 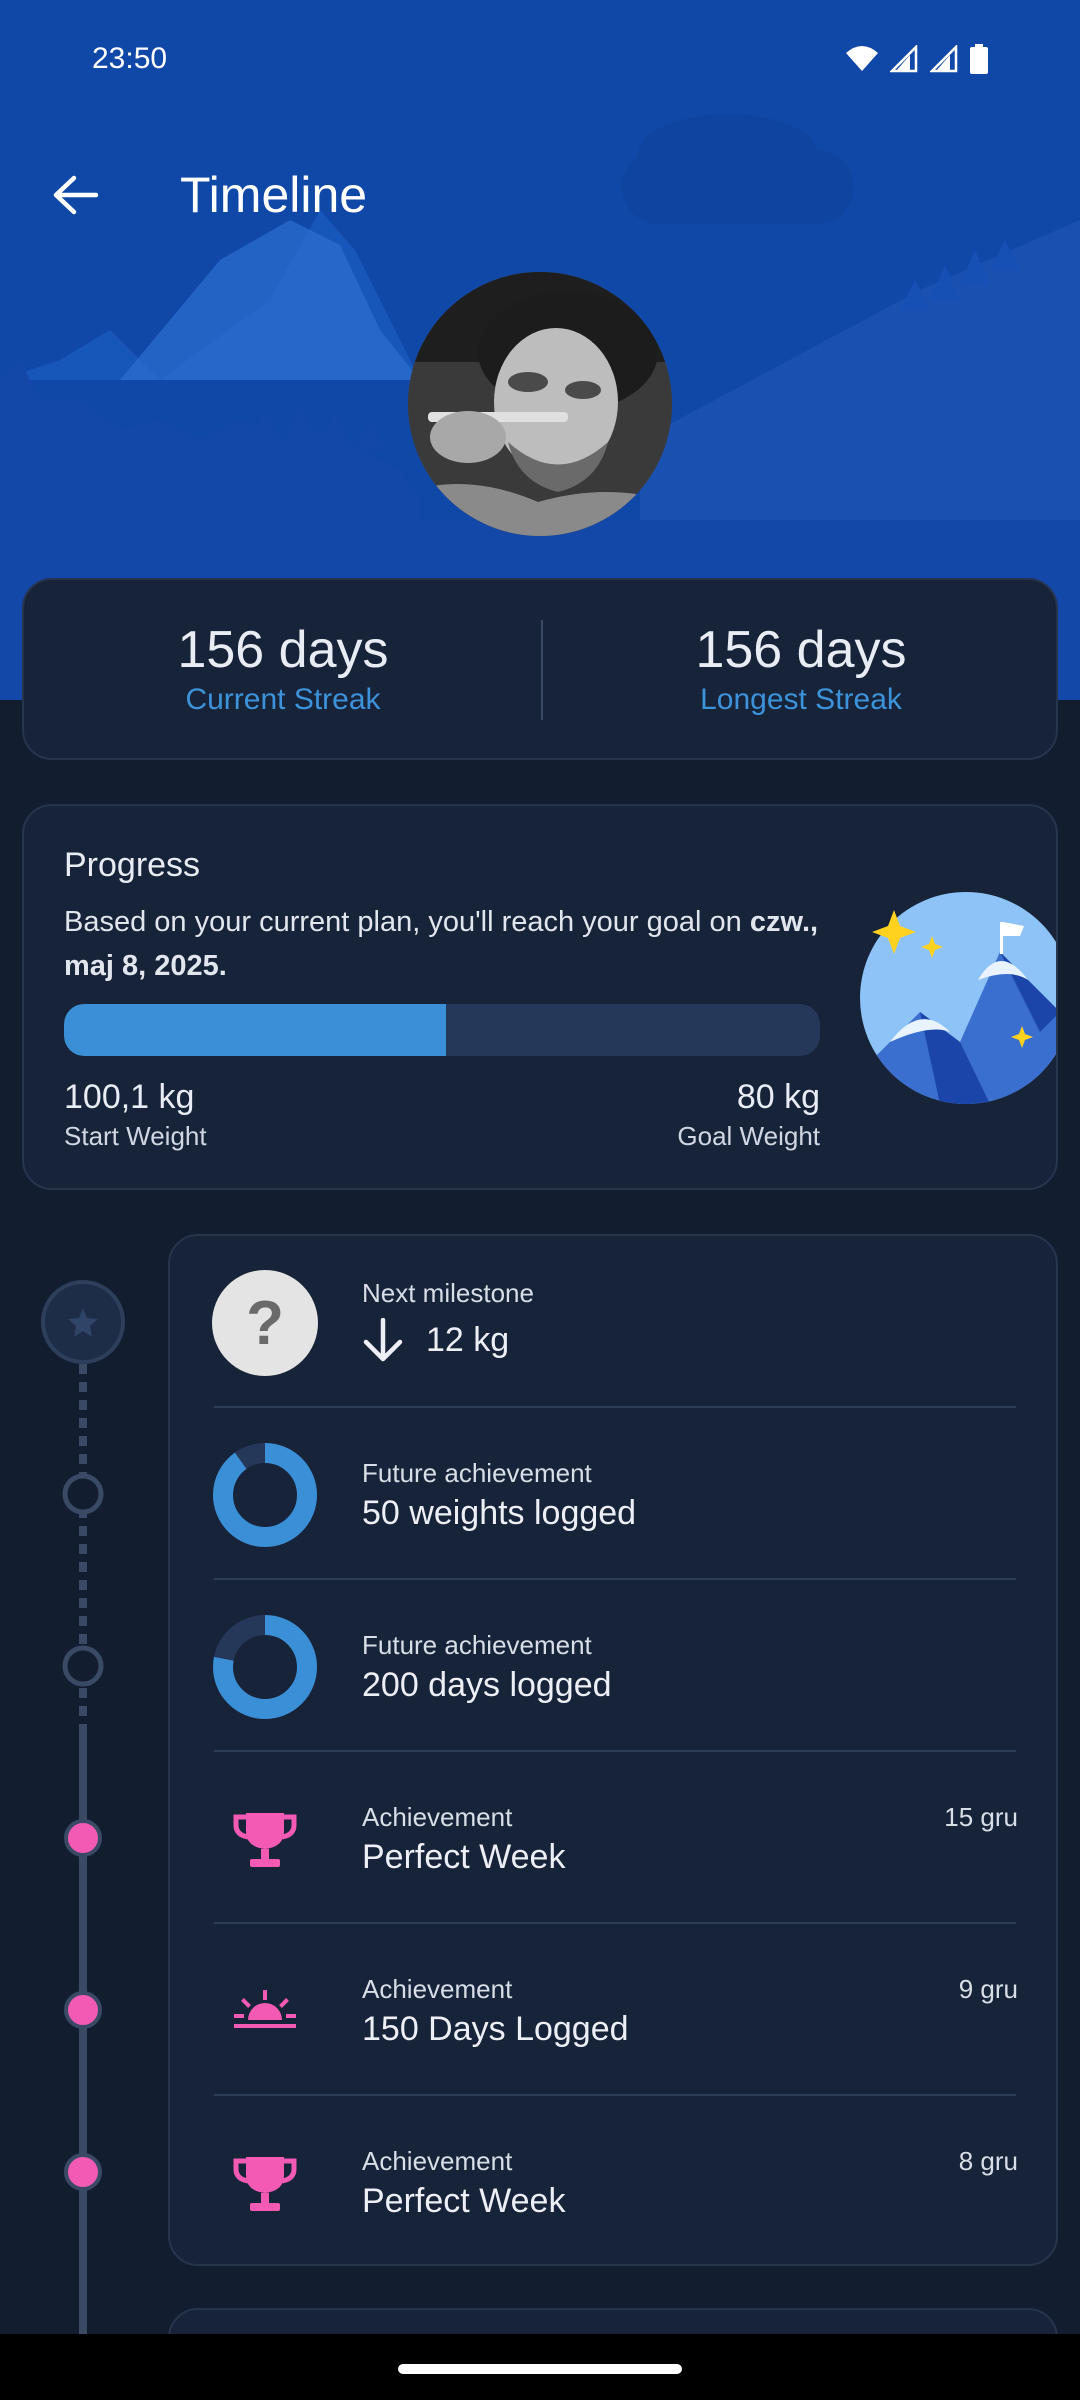 I want to click on current-streak-label: Current Streak, so click(x=283, y=700).